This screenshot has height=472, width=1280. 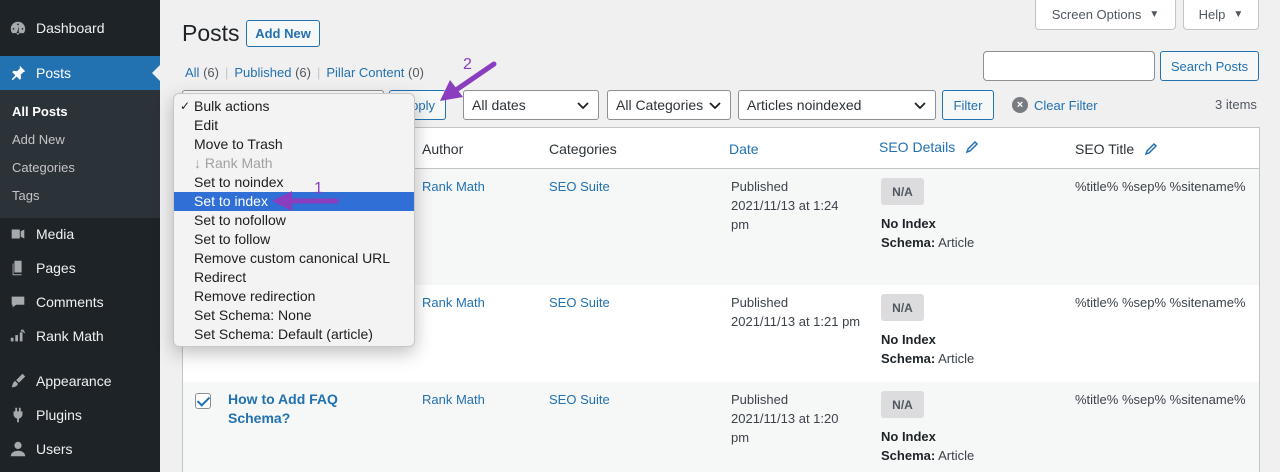 What do you see at coordinates (1069, 66) in the screenshot?
I see `search-input` at bounding box center [1069, 66].